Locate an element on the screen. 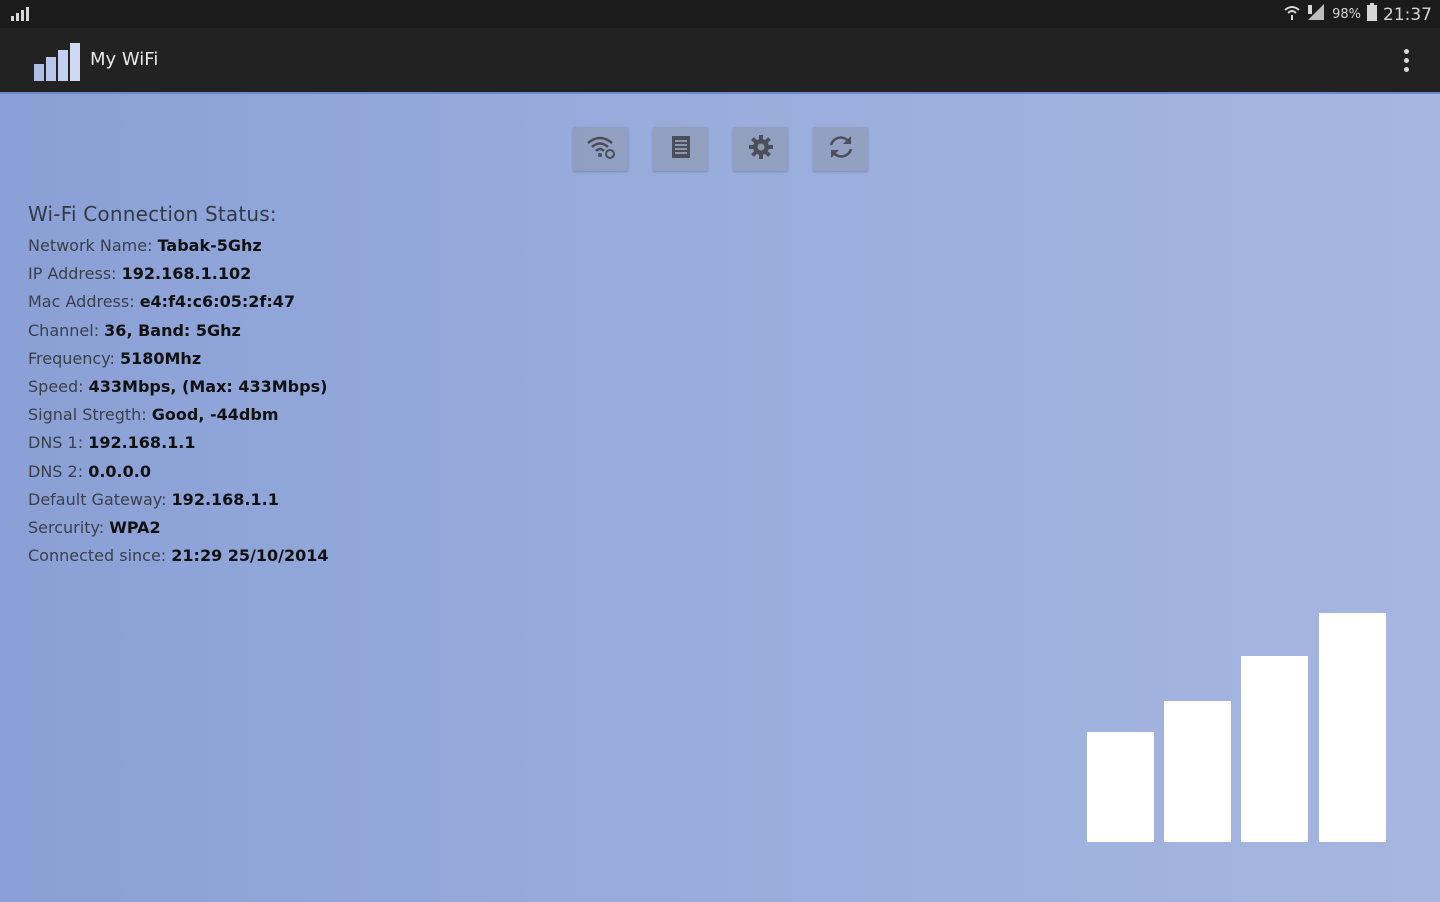 The width and height of the screenshot is (1440, 902). status-row-signal-strength: Signal Stregth: Good, -44dbm is located at coordinates (178, 415).